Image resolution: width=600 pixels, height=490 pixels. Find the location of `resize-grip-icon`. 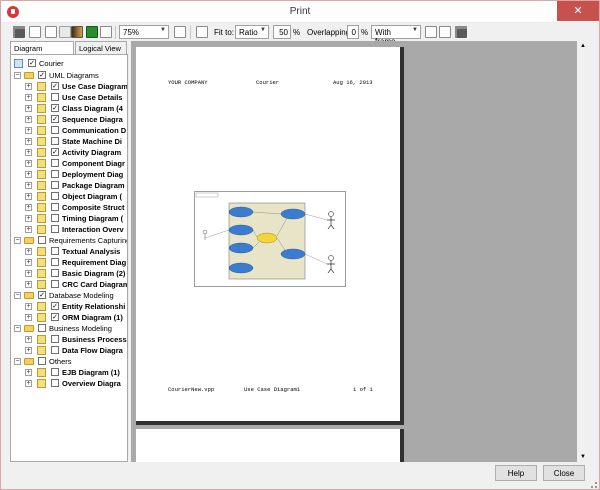

resize-grip-icon is located at coordinates (594, 485).